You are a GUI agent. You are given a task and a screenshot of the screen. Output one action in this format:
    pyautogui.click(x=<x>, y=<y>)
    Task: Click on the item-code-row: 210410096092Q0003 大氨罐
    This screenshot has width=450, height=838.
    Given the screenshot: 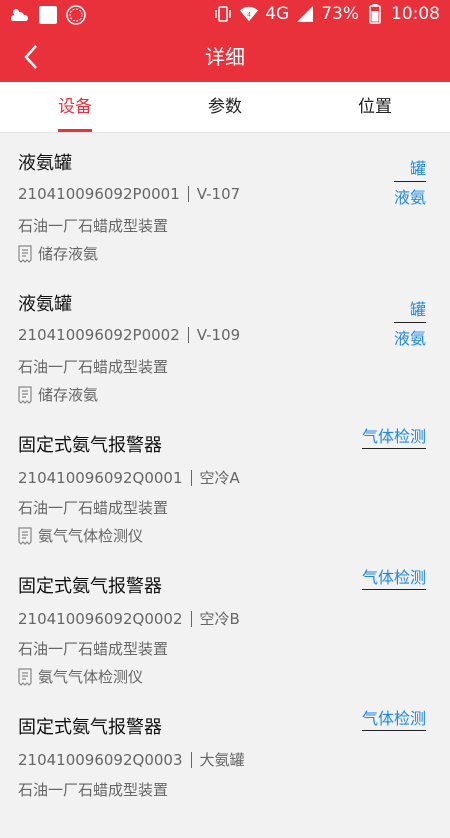 What is the action you would take?
    pyautogui.click(x=131, y=759)
    